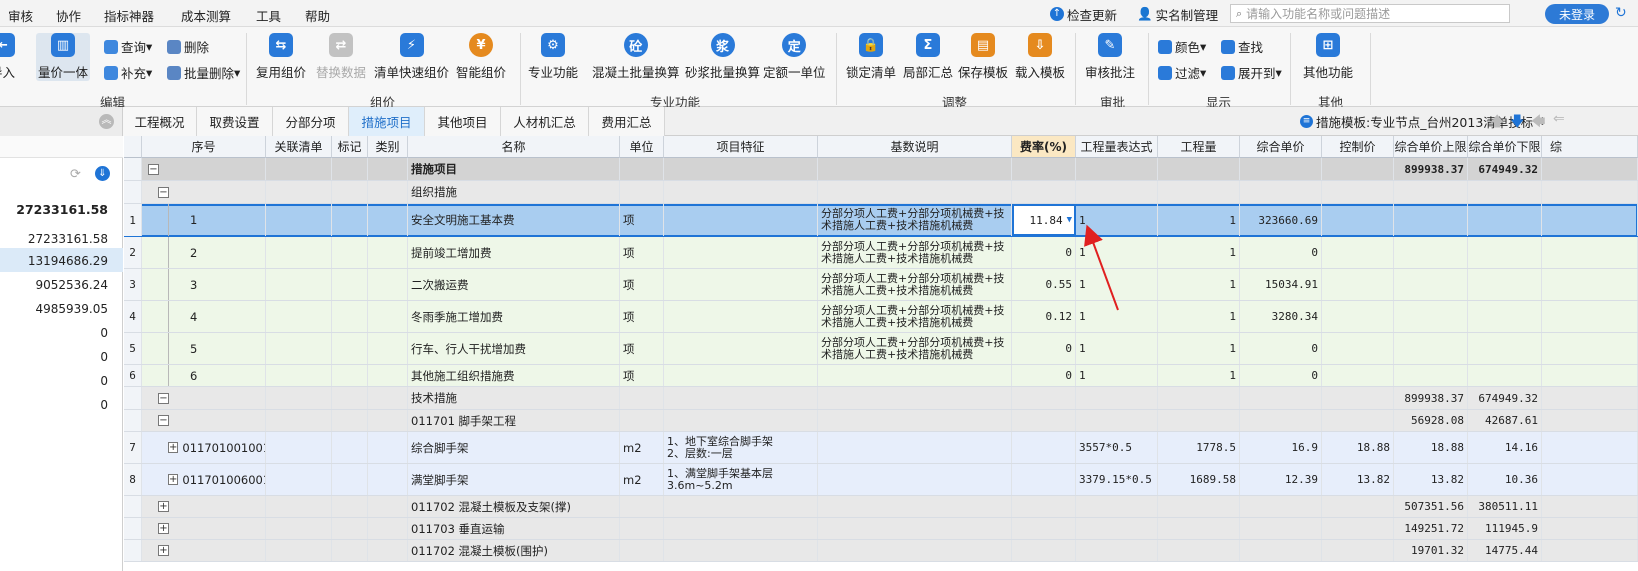  What do you see at coordinates (1505, 220) in the screenshot?
I see `lower-cell` at bounding box center [1505, 220].